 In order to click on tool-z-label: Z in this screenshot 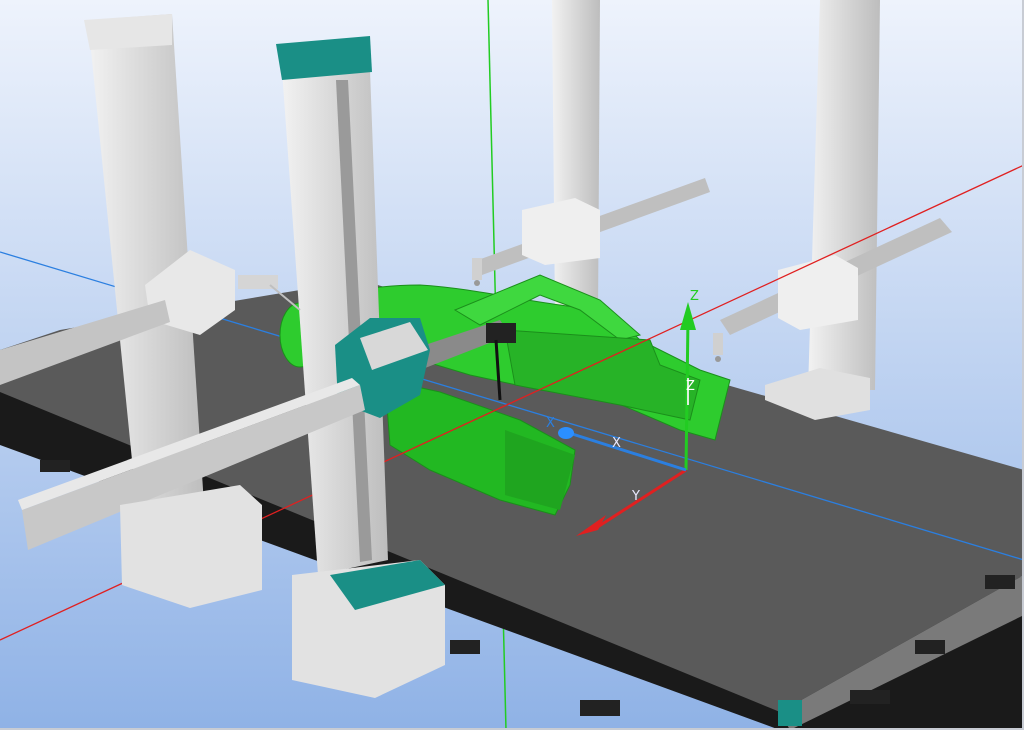, I will do `click(690, 386)`.